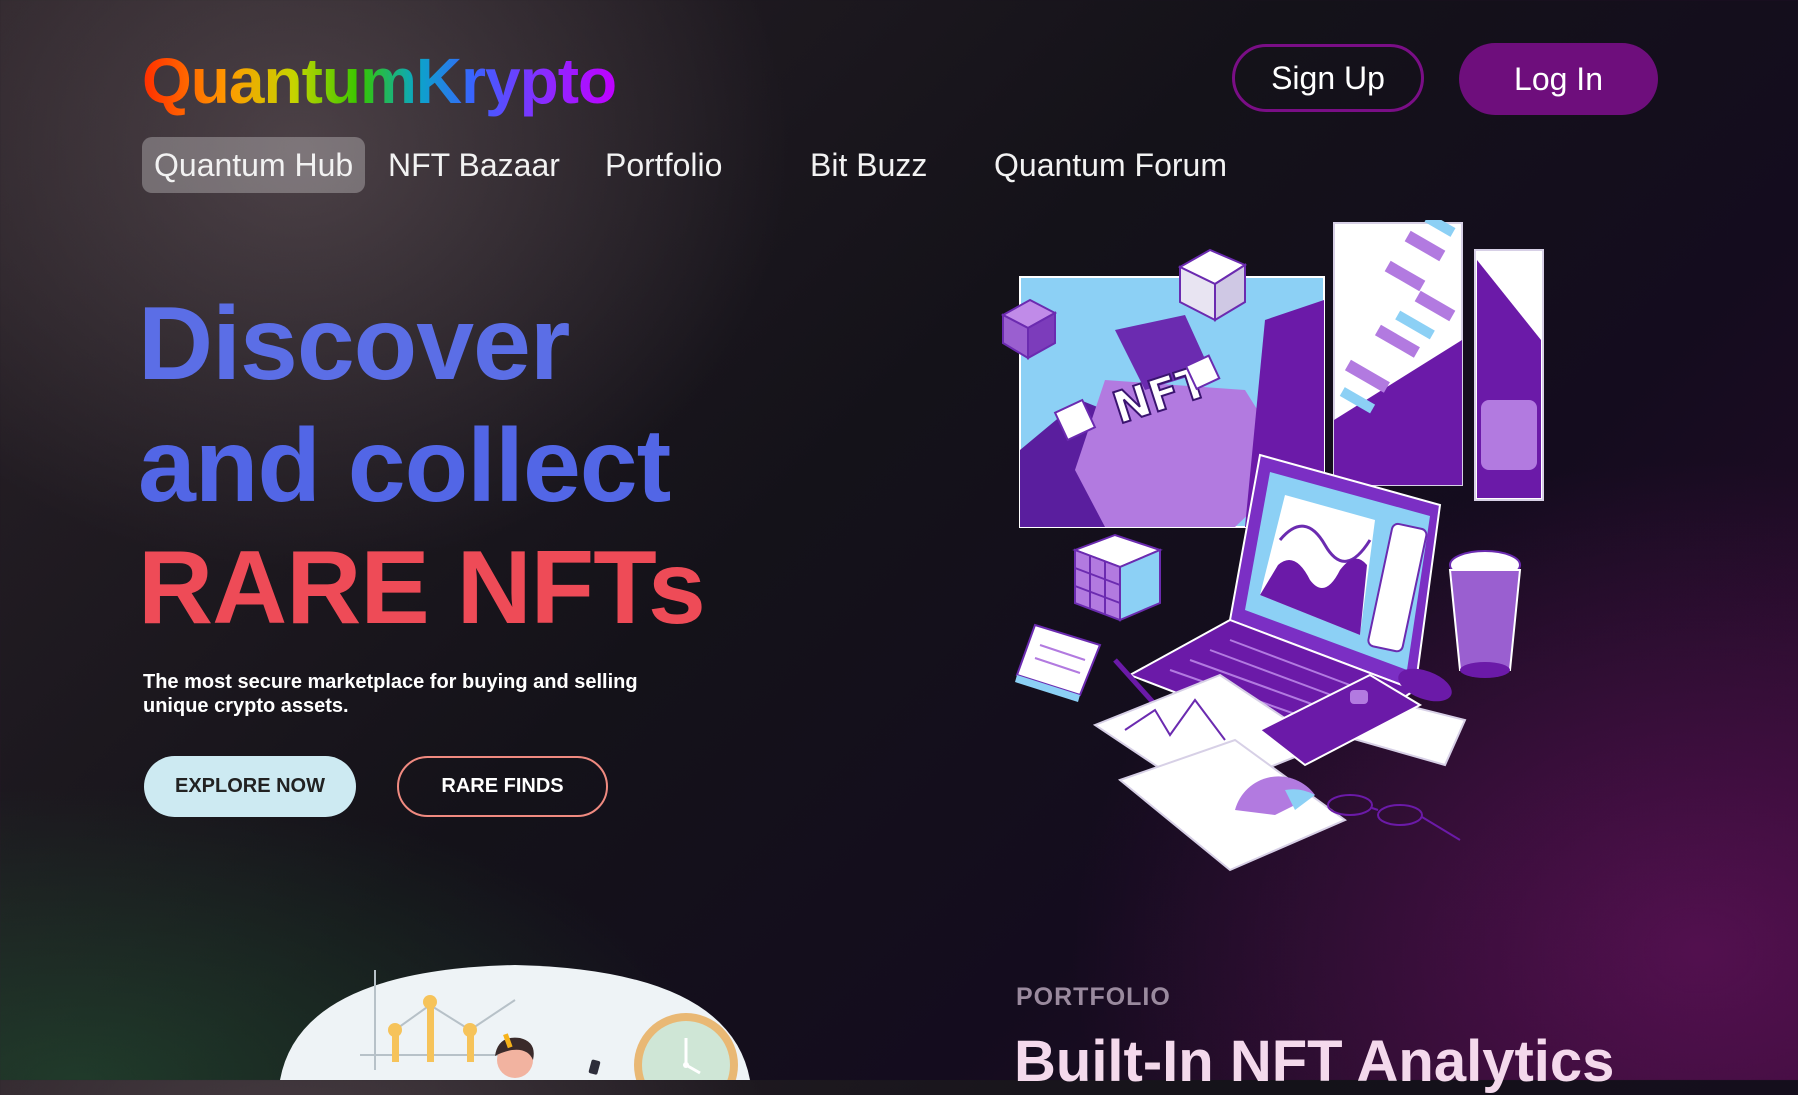  Describe the element at coordinates (1093, 997) in the screenshot. I see `section-label: PORTFOLIO` at that location.